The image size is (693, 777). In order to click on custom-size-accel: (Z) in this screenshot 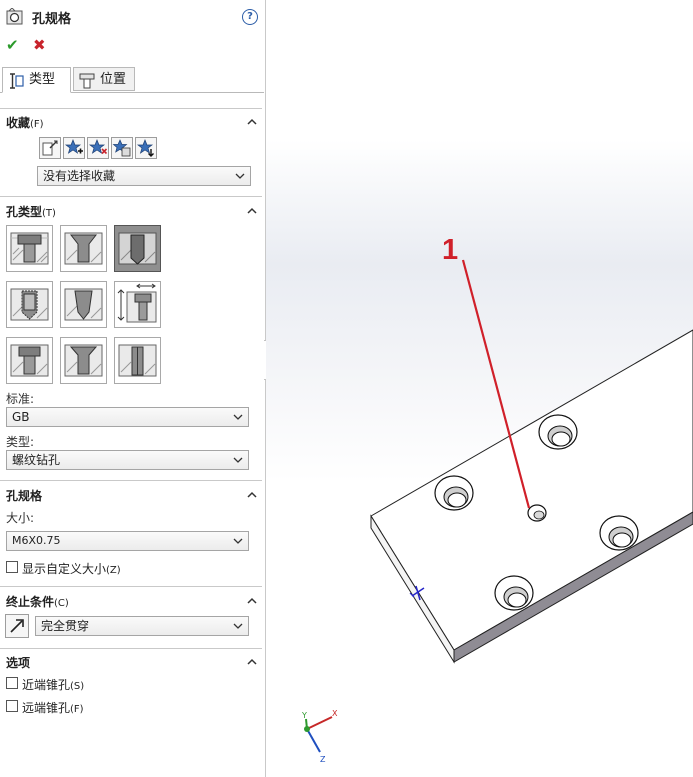, I will do `click(113, 570)`.